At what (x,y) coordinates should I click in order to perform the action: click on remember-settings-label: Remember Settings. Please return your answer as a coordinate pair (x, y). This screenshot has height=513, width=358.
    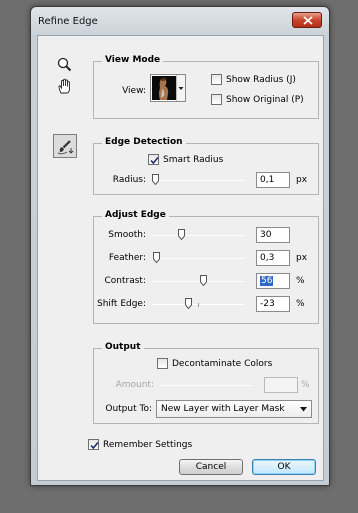
    Looking at the image, I should click on (148, 445).